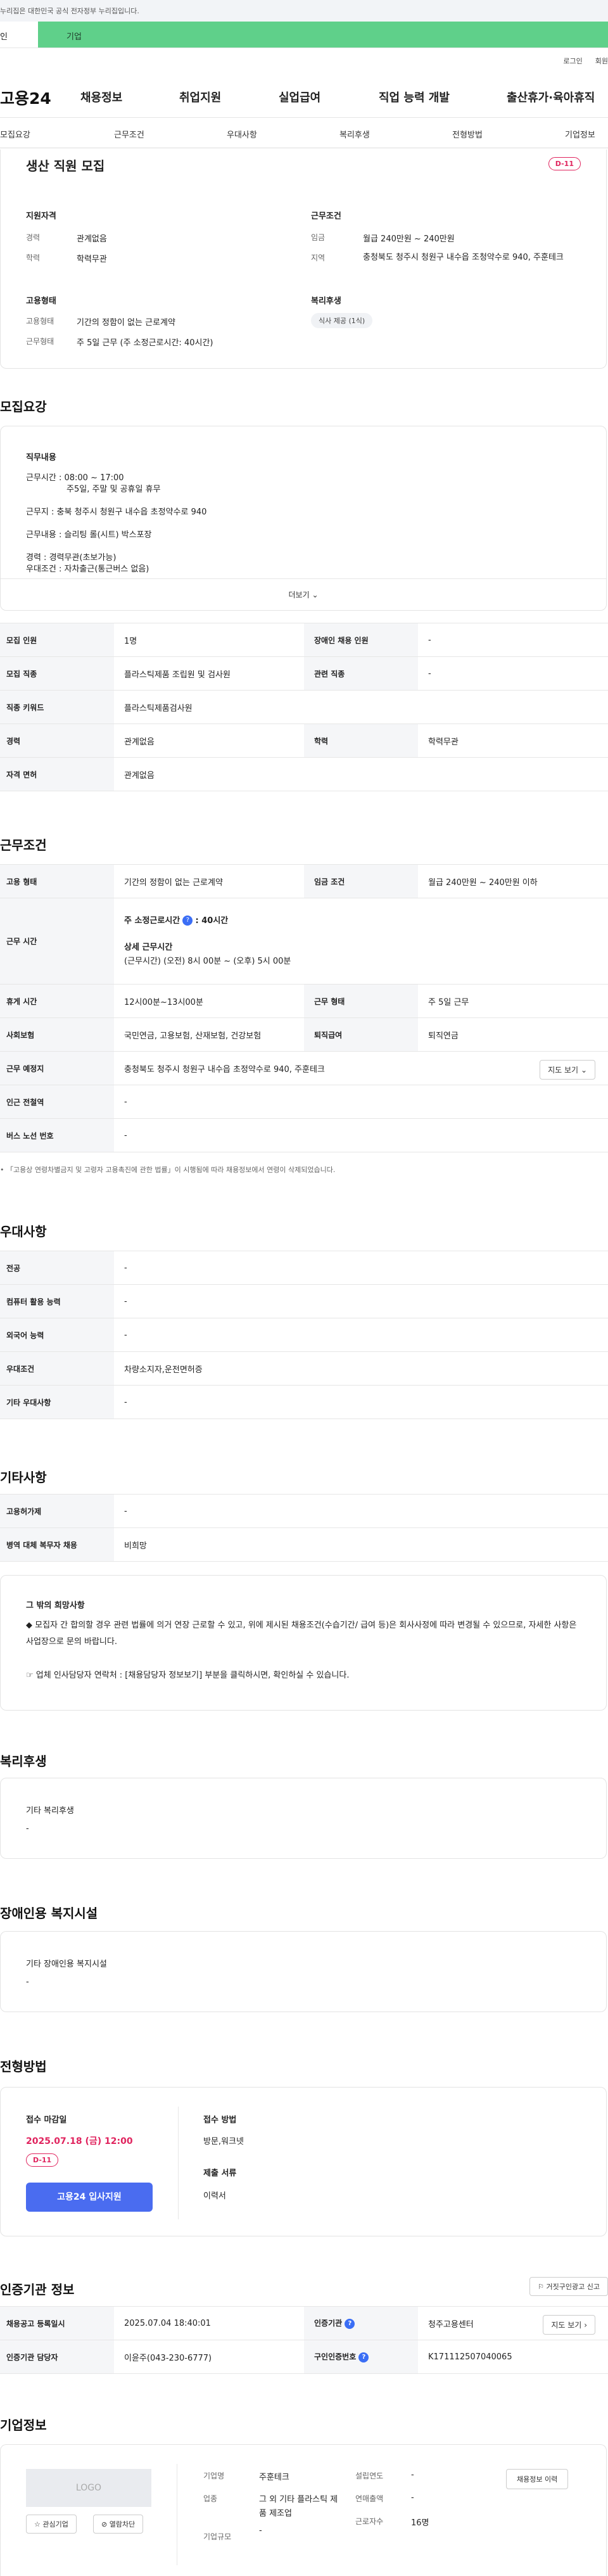 This screenshot has height=2576, width=608. I want to click on table-row: 전공 -, so click(304, 1268).